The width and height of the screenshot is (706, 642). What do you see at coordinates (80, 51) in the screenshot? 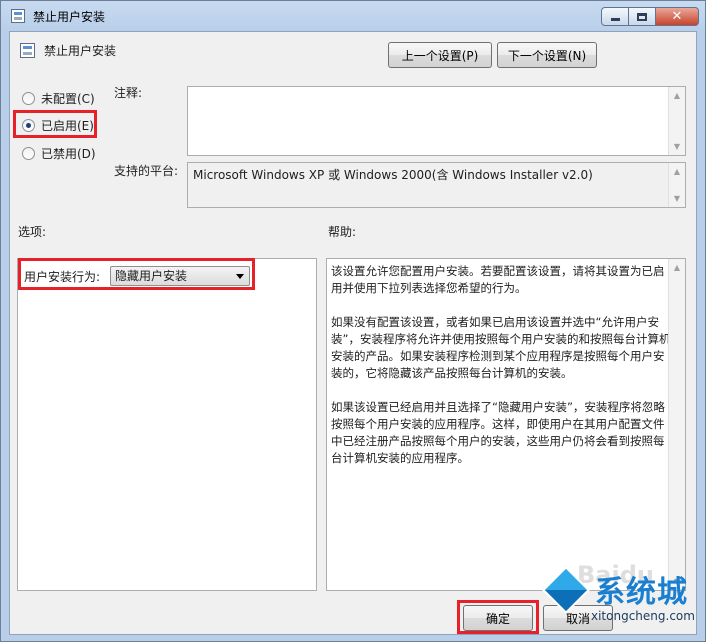
I see `setting-name: 禁止用户安装` at bounding box center [80, 51].